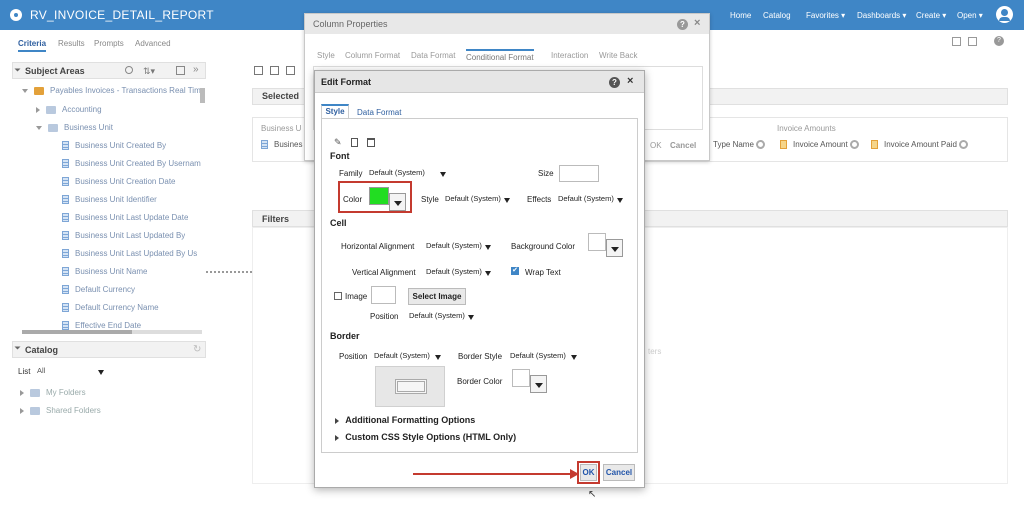 This screenshot has width=1024, height=506. What do you see at coordinates (442, 317) in the screenshot?
I see `image-position-select: Default (System)` at bounding box center [442, 317].